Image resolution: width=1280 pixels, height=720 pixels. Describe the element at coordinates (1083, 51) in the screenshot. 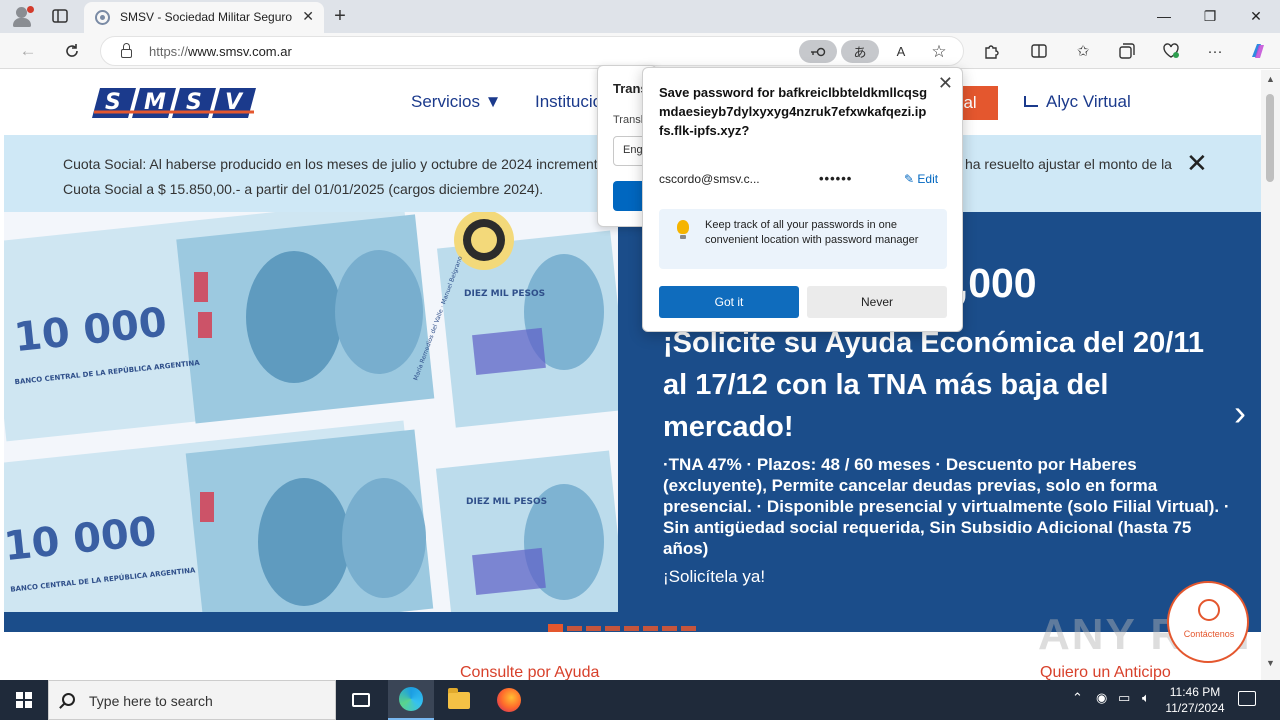

I see `favorites-icon: ✩` at that location.